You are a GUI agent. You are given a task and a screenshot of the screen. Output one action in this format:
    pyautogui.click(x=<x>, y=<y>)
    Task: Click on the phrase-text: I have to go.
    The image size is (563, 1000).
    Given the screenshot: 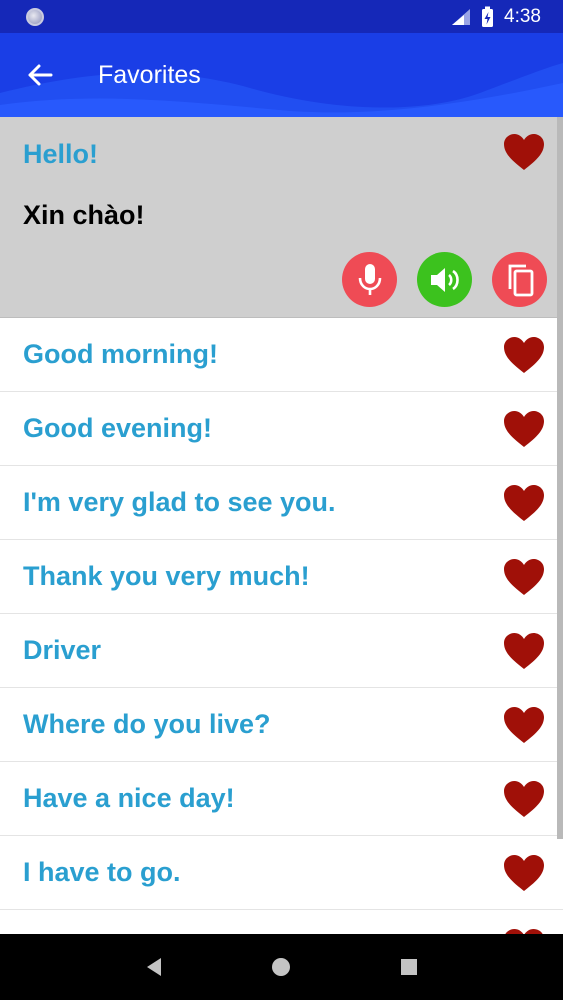 What is the action you would take?
    pyautogui.click(x=102, y=872)
    